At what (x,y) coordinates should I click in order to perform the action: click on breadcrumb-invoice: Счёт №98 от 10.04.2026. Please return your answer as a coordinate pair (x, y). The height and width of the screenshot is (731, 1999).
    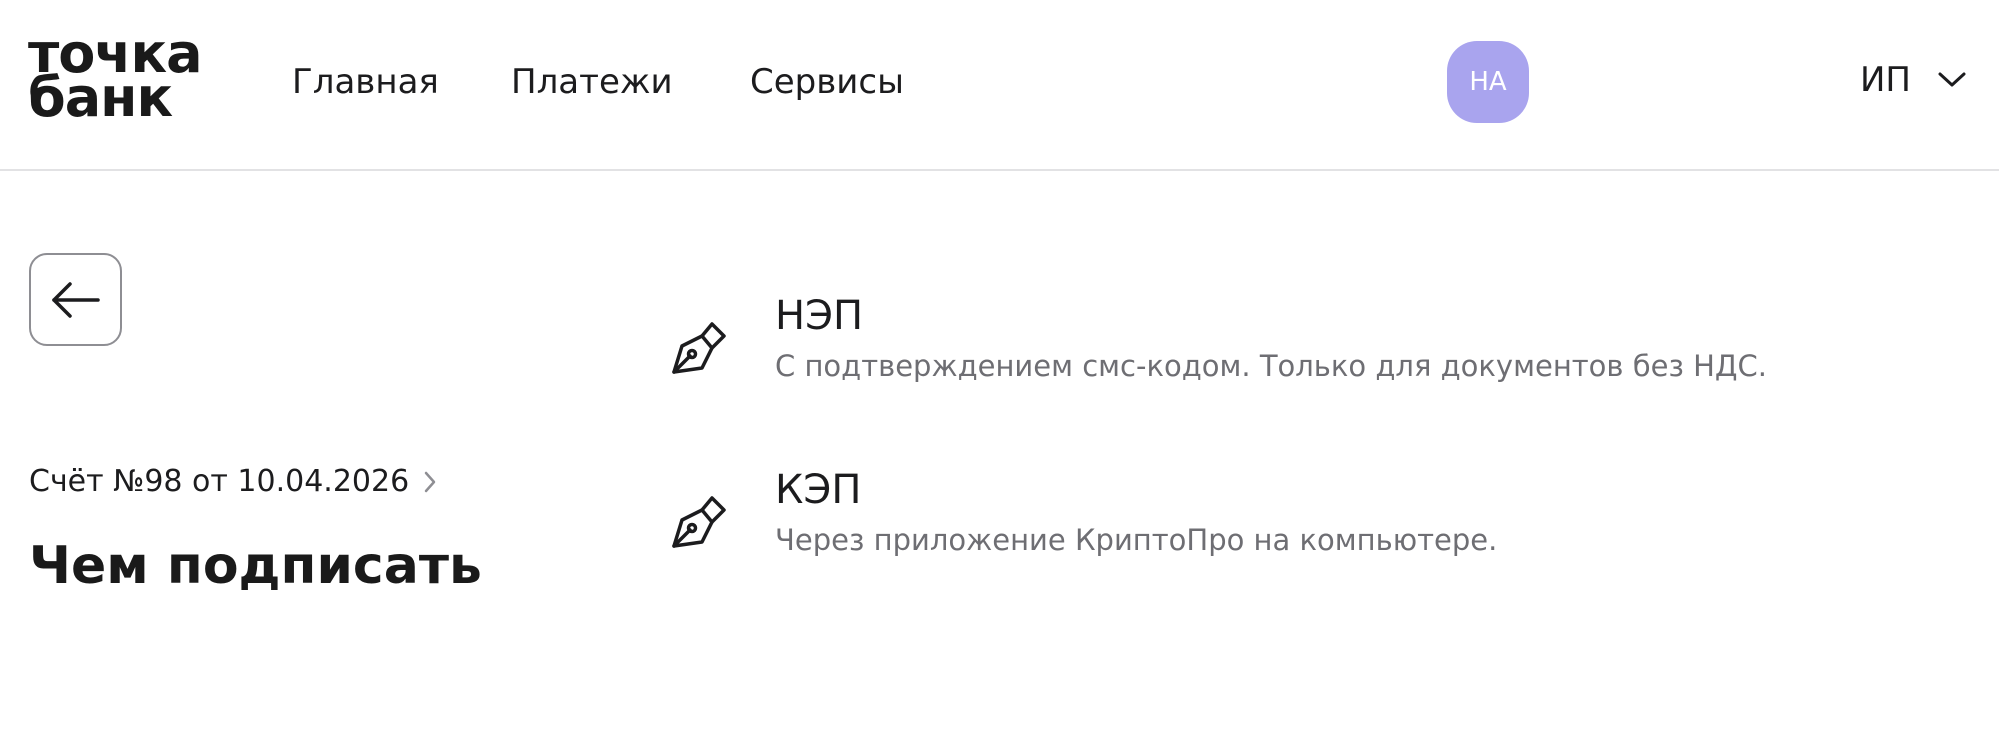
    Looking at the image, I should click on (233, 482).